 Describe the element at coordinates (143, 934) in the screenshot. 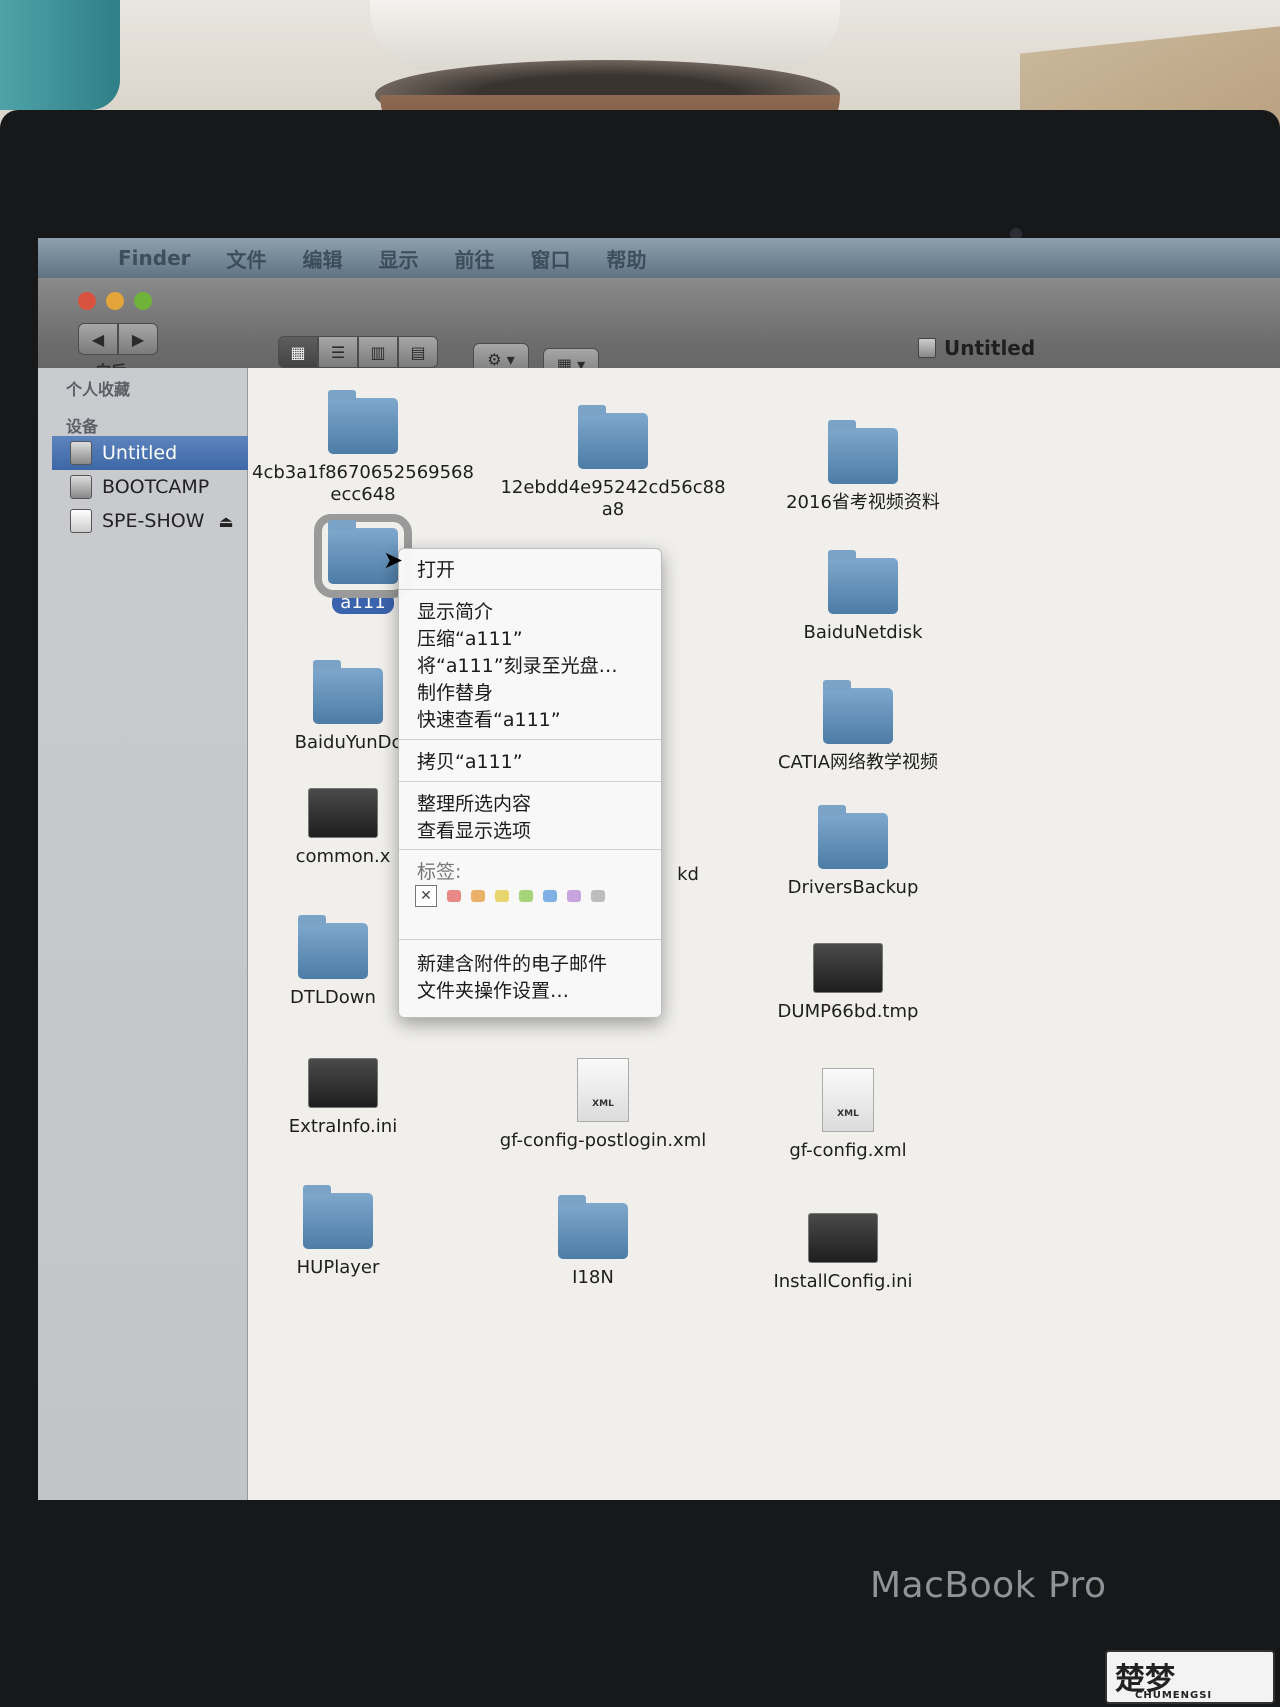

I see `sidebar: 个人收藏 设备 Untitled BOOTCAMP SPE-SHOW ⏏` at that location.